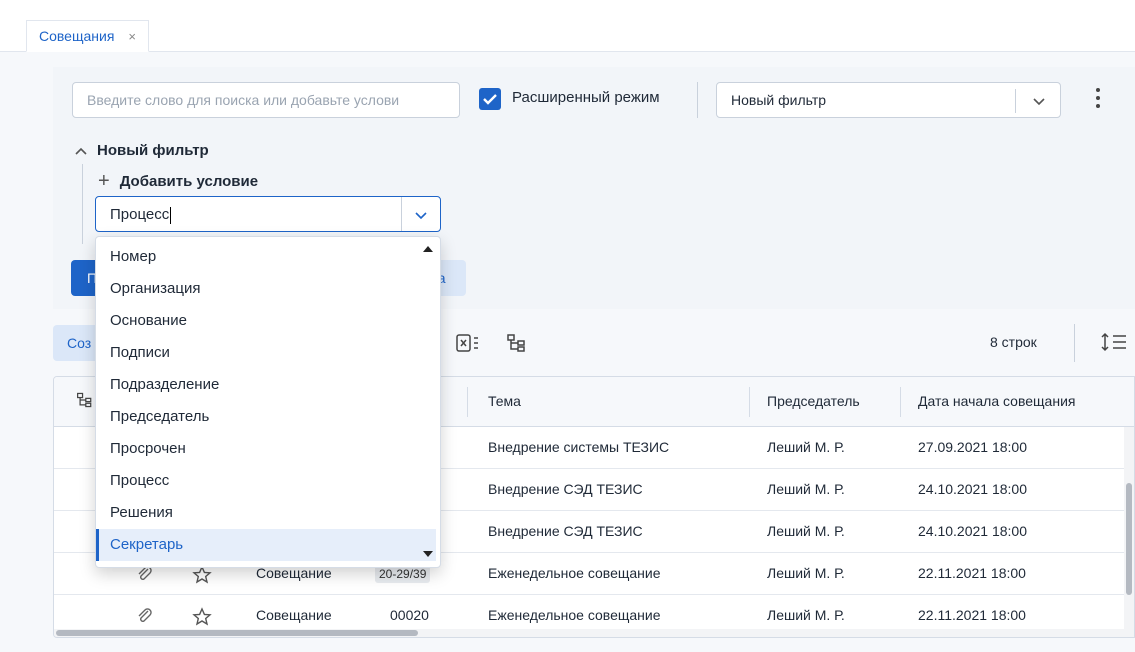  What do you see at coordinates (779, 100) in the screenshot?
I see `filter-select-value: Новый фильтр` at bounding box center [779, 100].